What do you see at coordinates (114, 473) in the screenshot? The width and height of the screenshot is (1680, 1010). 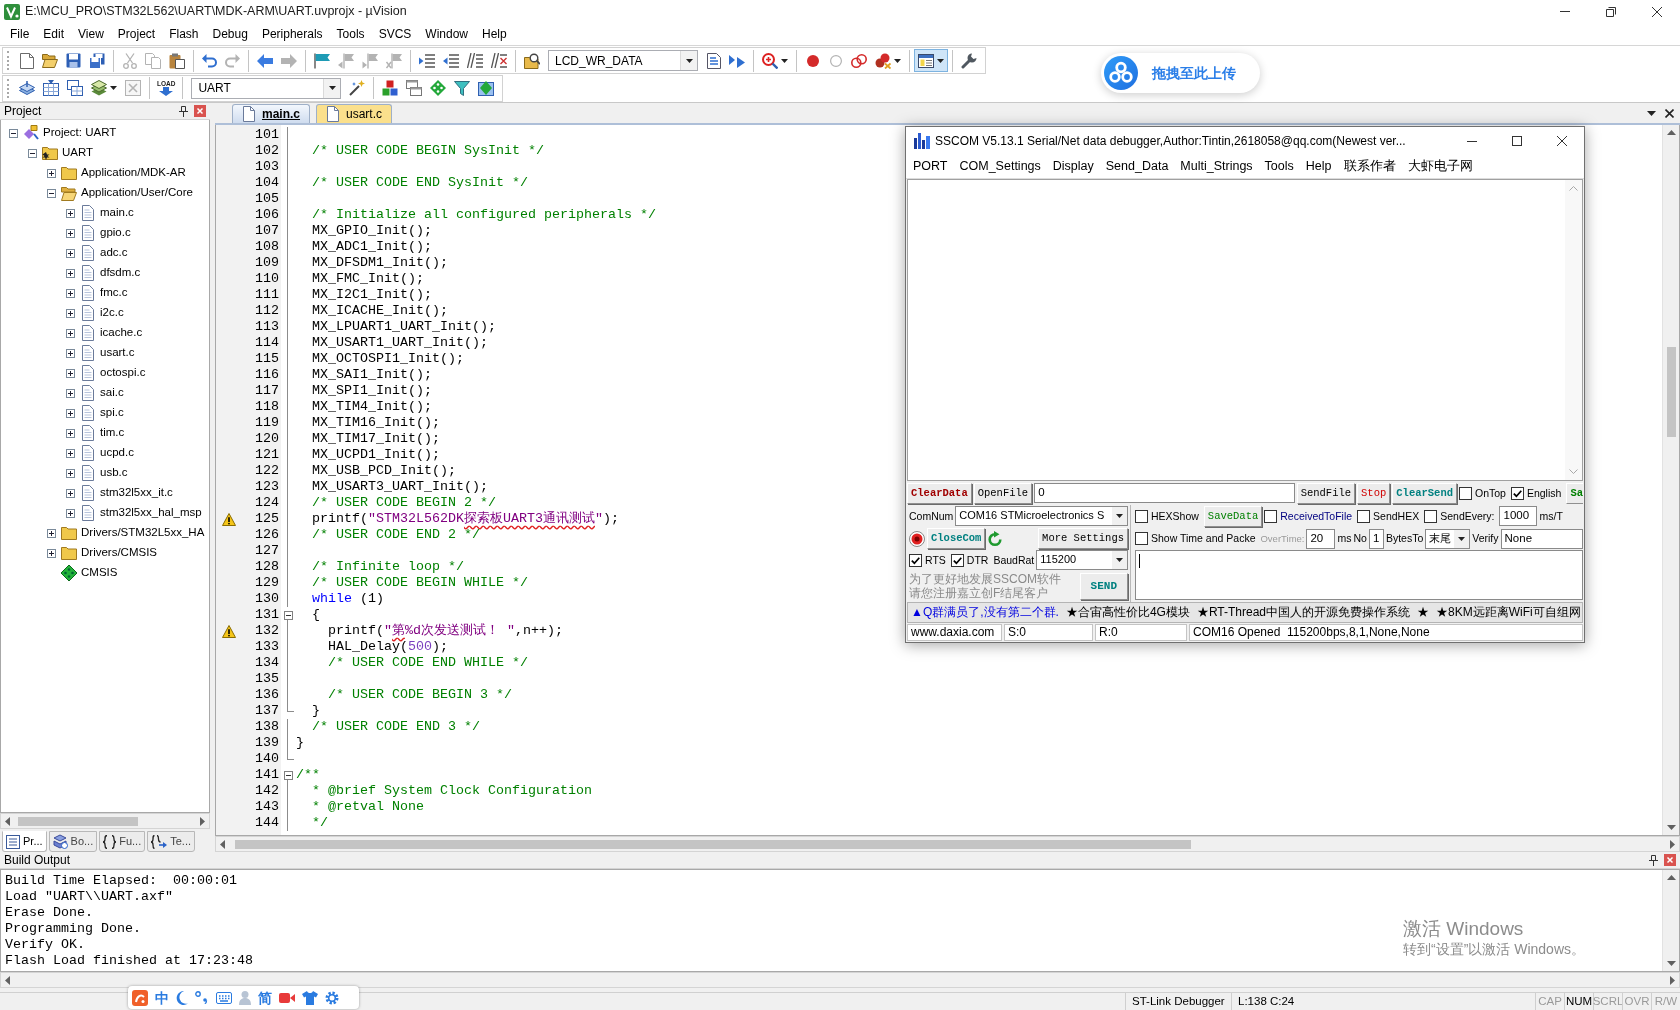 I see `tree-item: usb.c` at bounding box center [114, 473].